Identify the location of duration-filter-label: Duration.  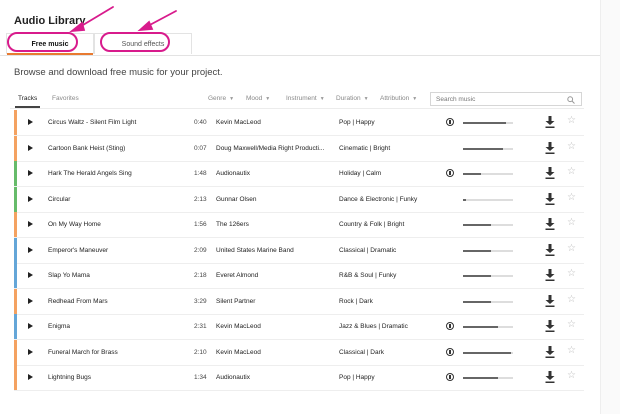
(348, 98).